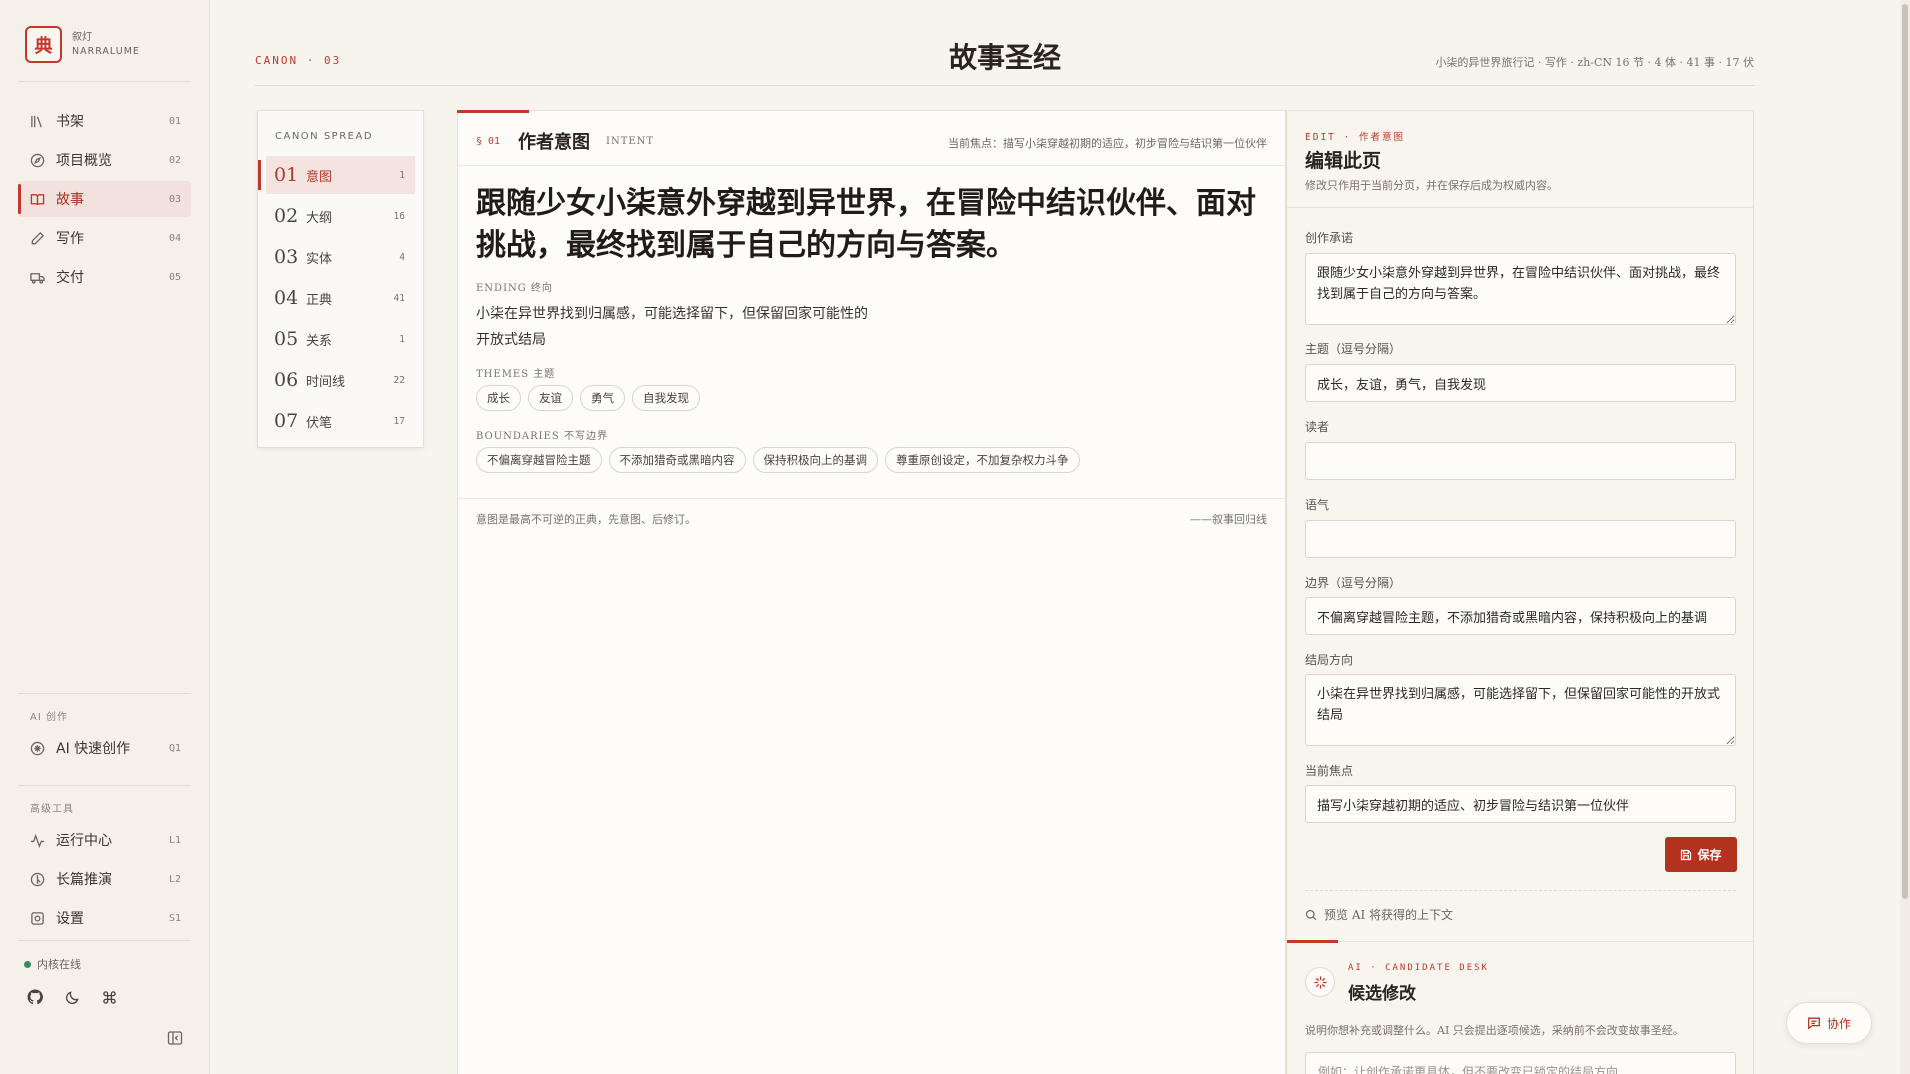  I want to click on spread-label: 时间线, so click(326, 382).